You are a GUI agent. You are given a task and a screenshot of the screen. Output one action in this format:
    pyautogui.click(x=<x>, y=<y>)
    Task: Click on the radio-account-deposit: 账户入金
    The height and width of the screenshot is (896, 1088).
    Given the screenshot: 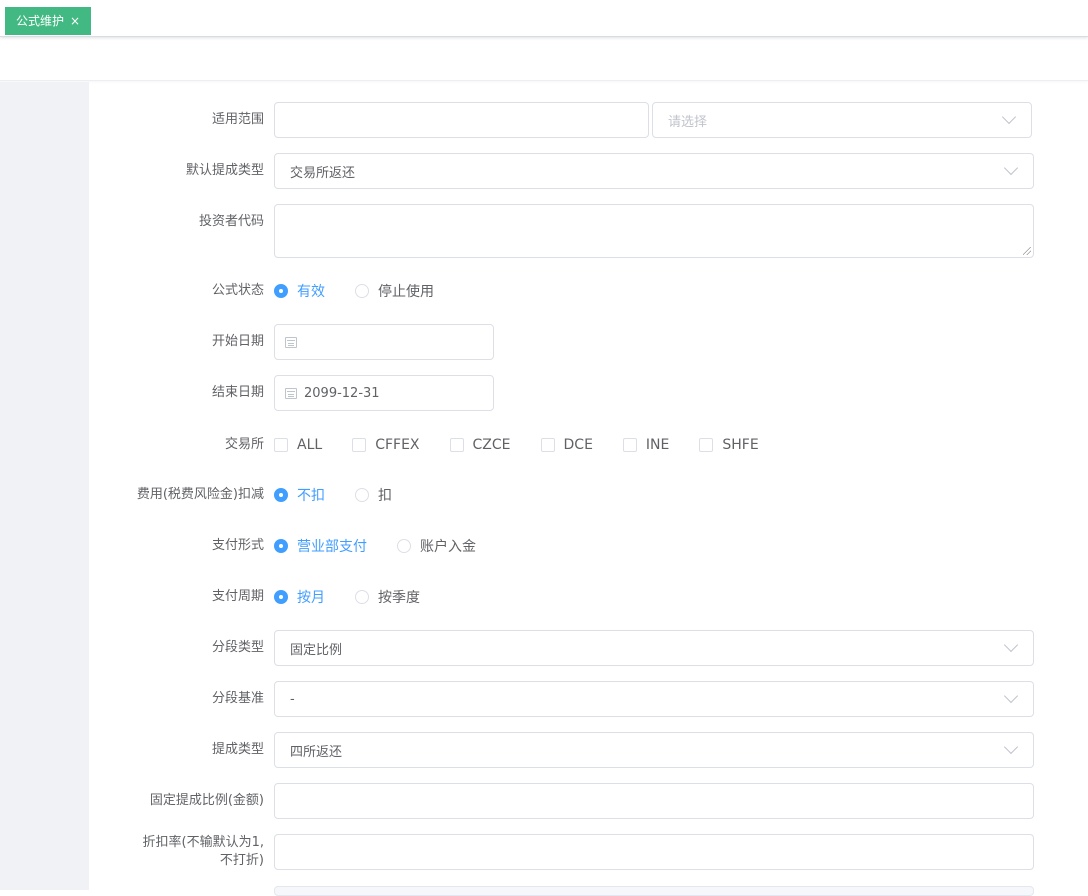 What is the action you would take?
    pyautogui.click(x=436, y=546)
    